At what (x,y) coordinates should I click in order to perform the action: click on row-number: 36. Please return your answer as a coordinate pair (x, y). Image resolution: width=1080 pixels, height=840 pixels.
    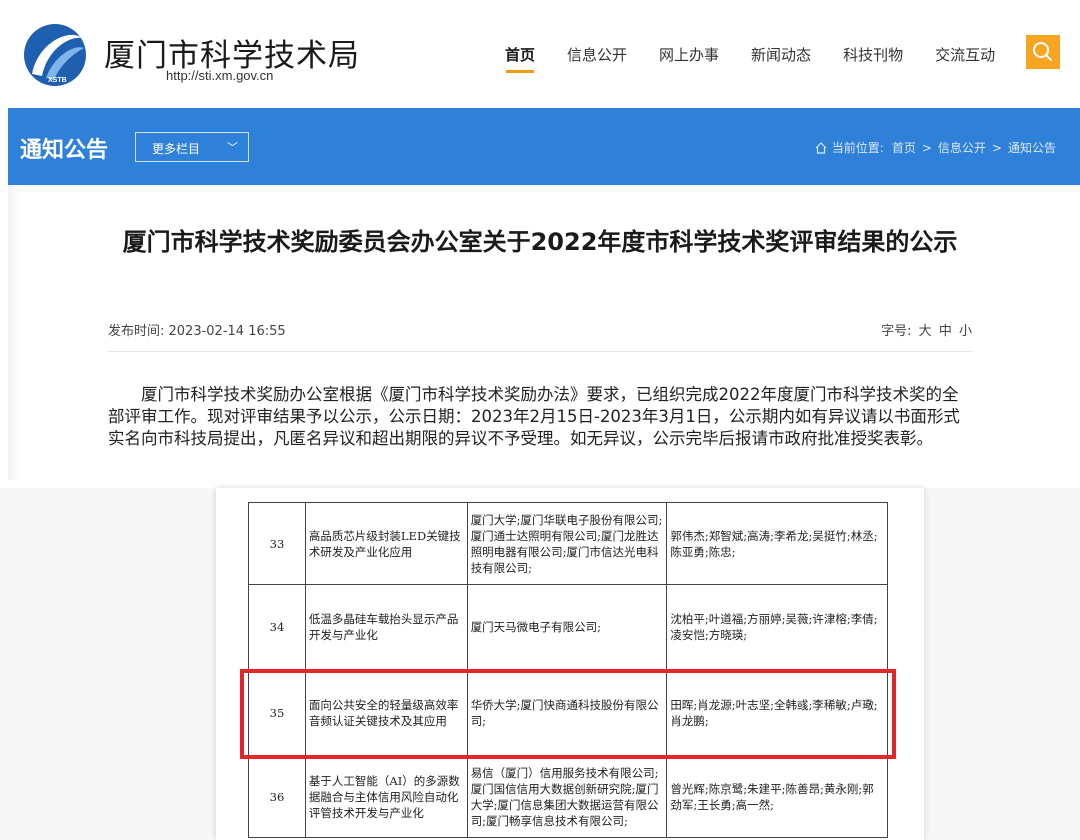
    Looking at the image, I should click on (277, 796).